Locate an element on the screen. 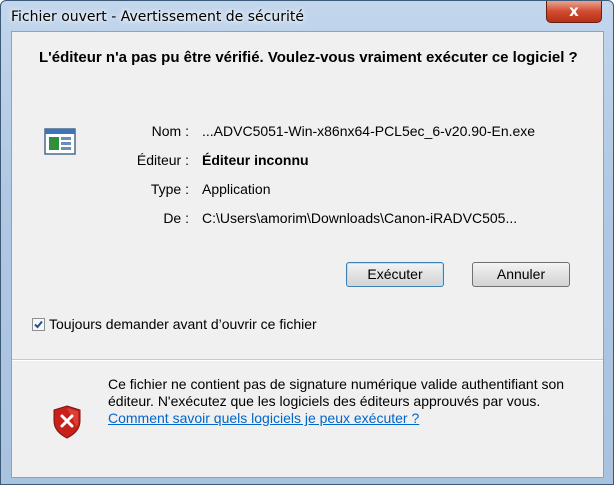  type-label: Type : is located at coordinates (169, 189).